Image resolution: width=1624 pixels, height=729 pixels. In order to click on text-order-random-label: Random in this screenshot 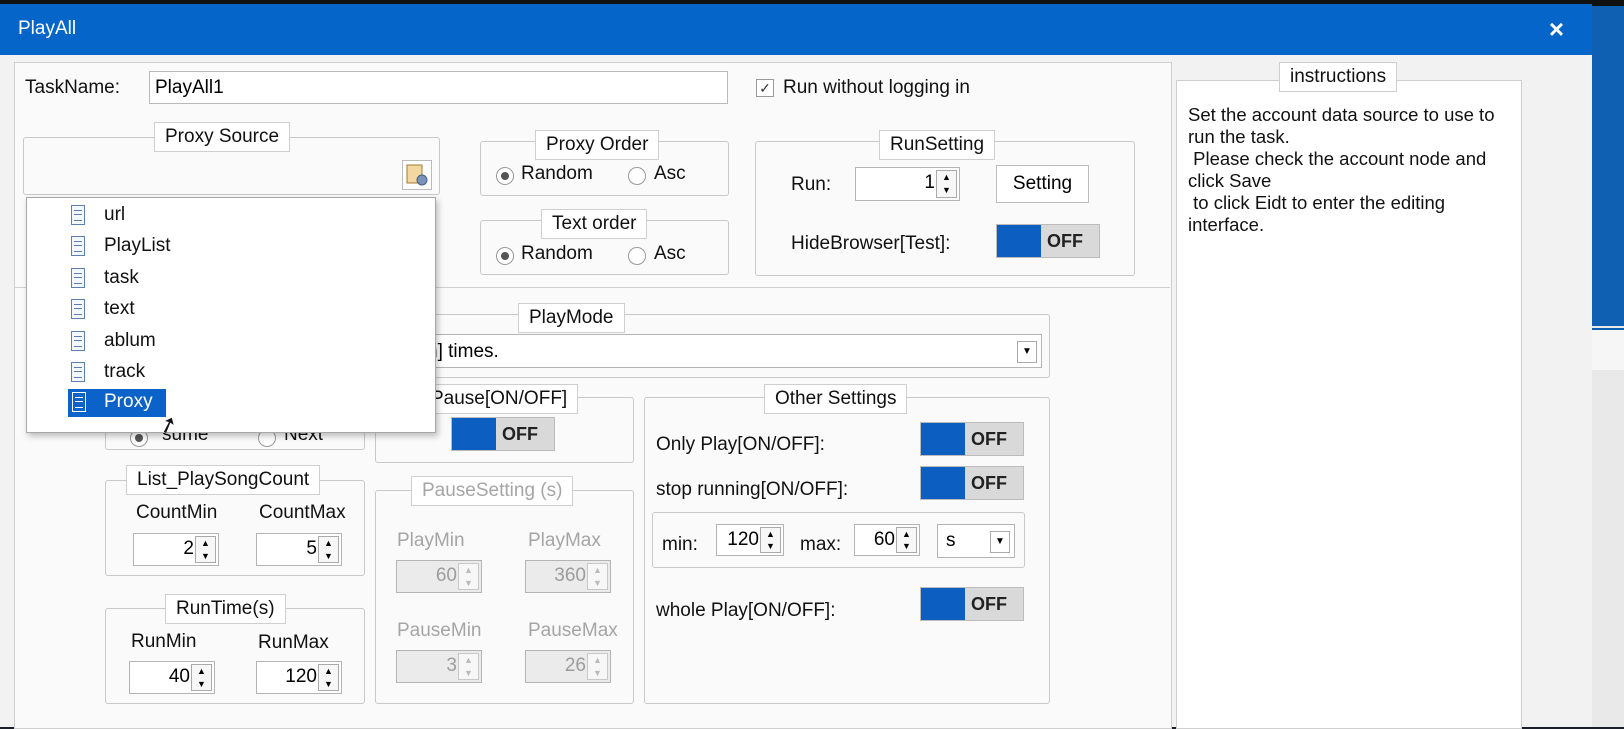, I will do `click(557, 253)`.